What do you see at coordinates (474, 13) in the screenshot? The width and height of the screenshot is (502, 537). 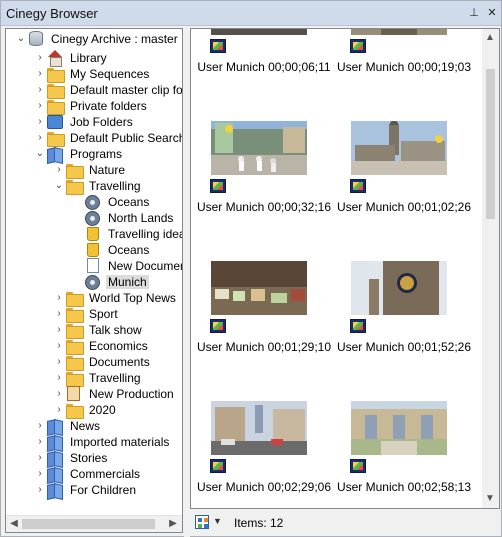 I see `pin-icon: ⊥` at bounding box center [474, 13].